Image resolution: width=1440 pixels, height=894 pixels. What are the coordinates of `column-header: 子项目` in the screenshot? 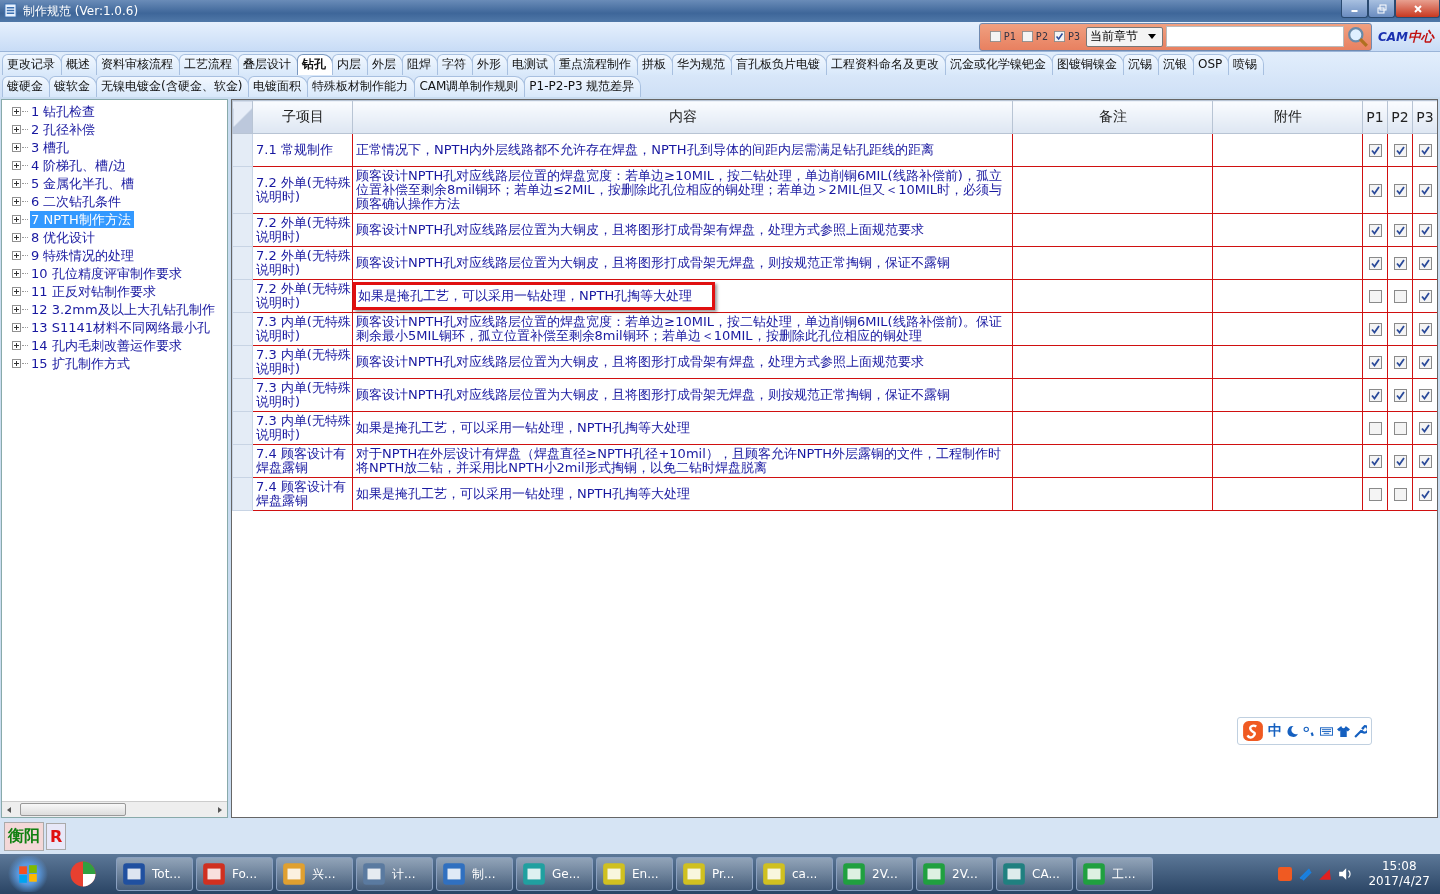 It's located at (302, 117).